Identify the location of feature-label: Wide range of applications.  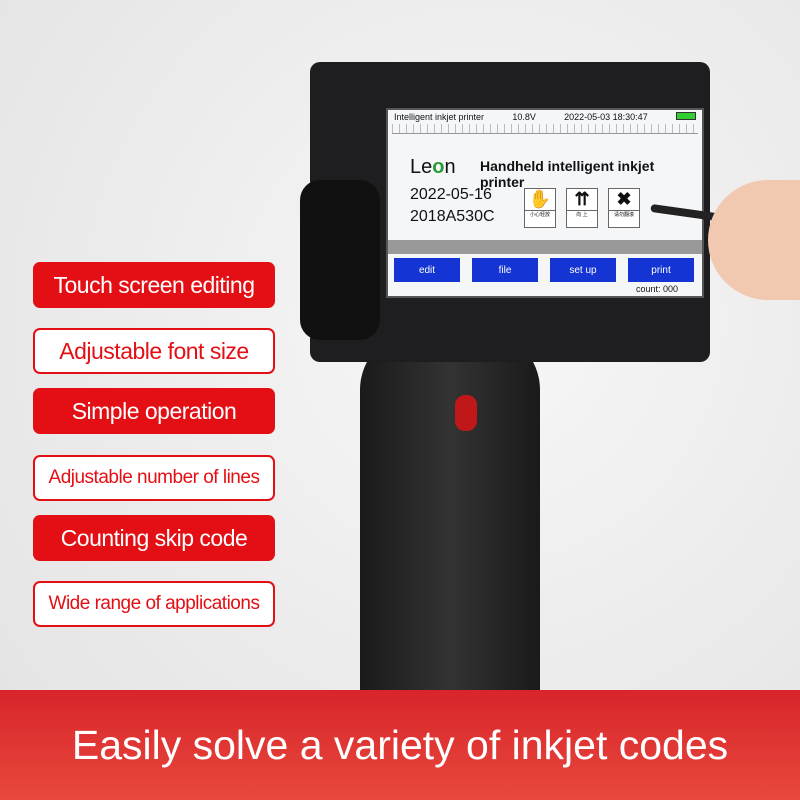
(154, 604).